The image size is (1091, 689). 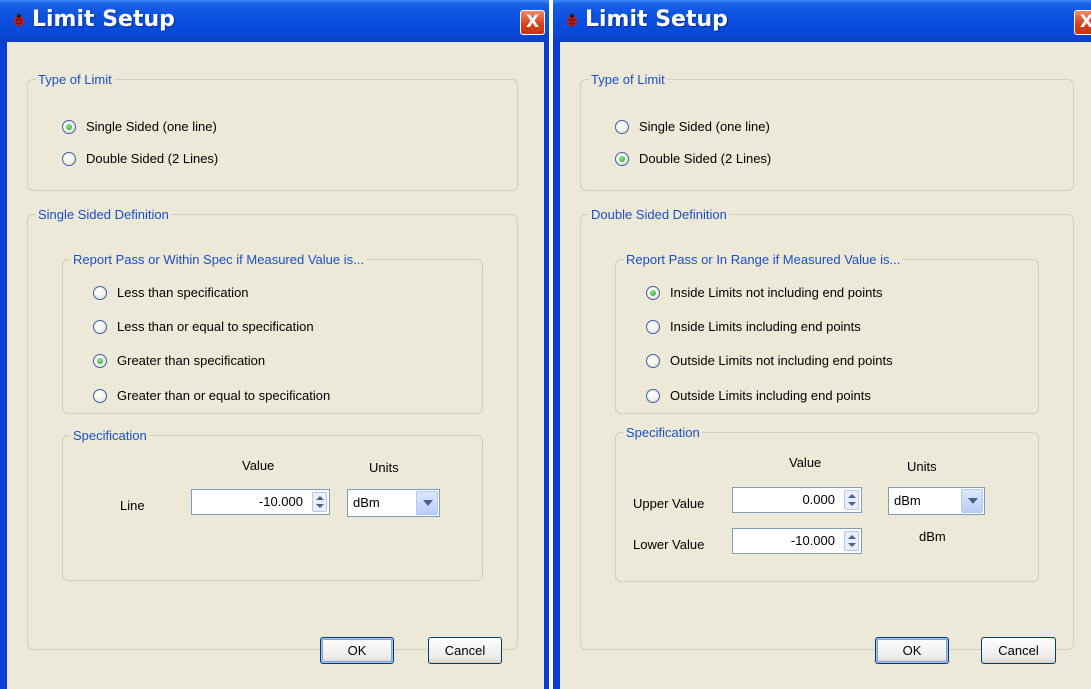 I want to click on radio-label: Inside Limits including end points, so click(x=765, y=326).